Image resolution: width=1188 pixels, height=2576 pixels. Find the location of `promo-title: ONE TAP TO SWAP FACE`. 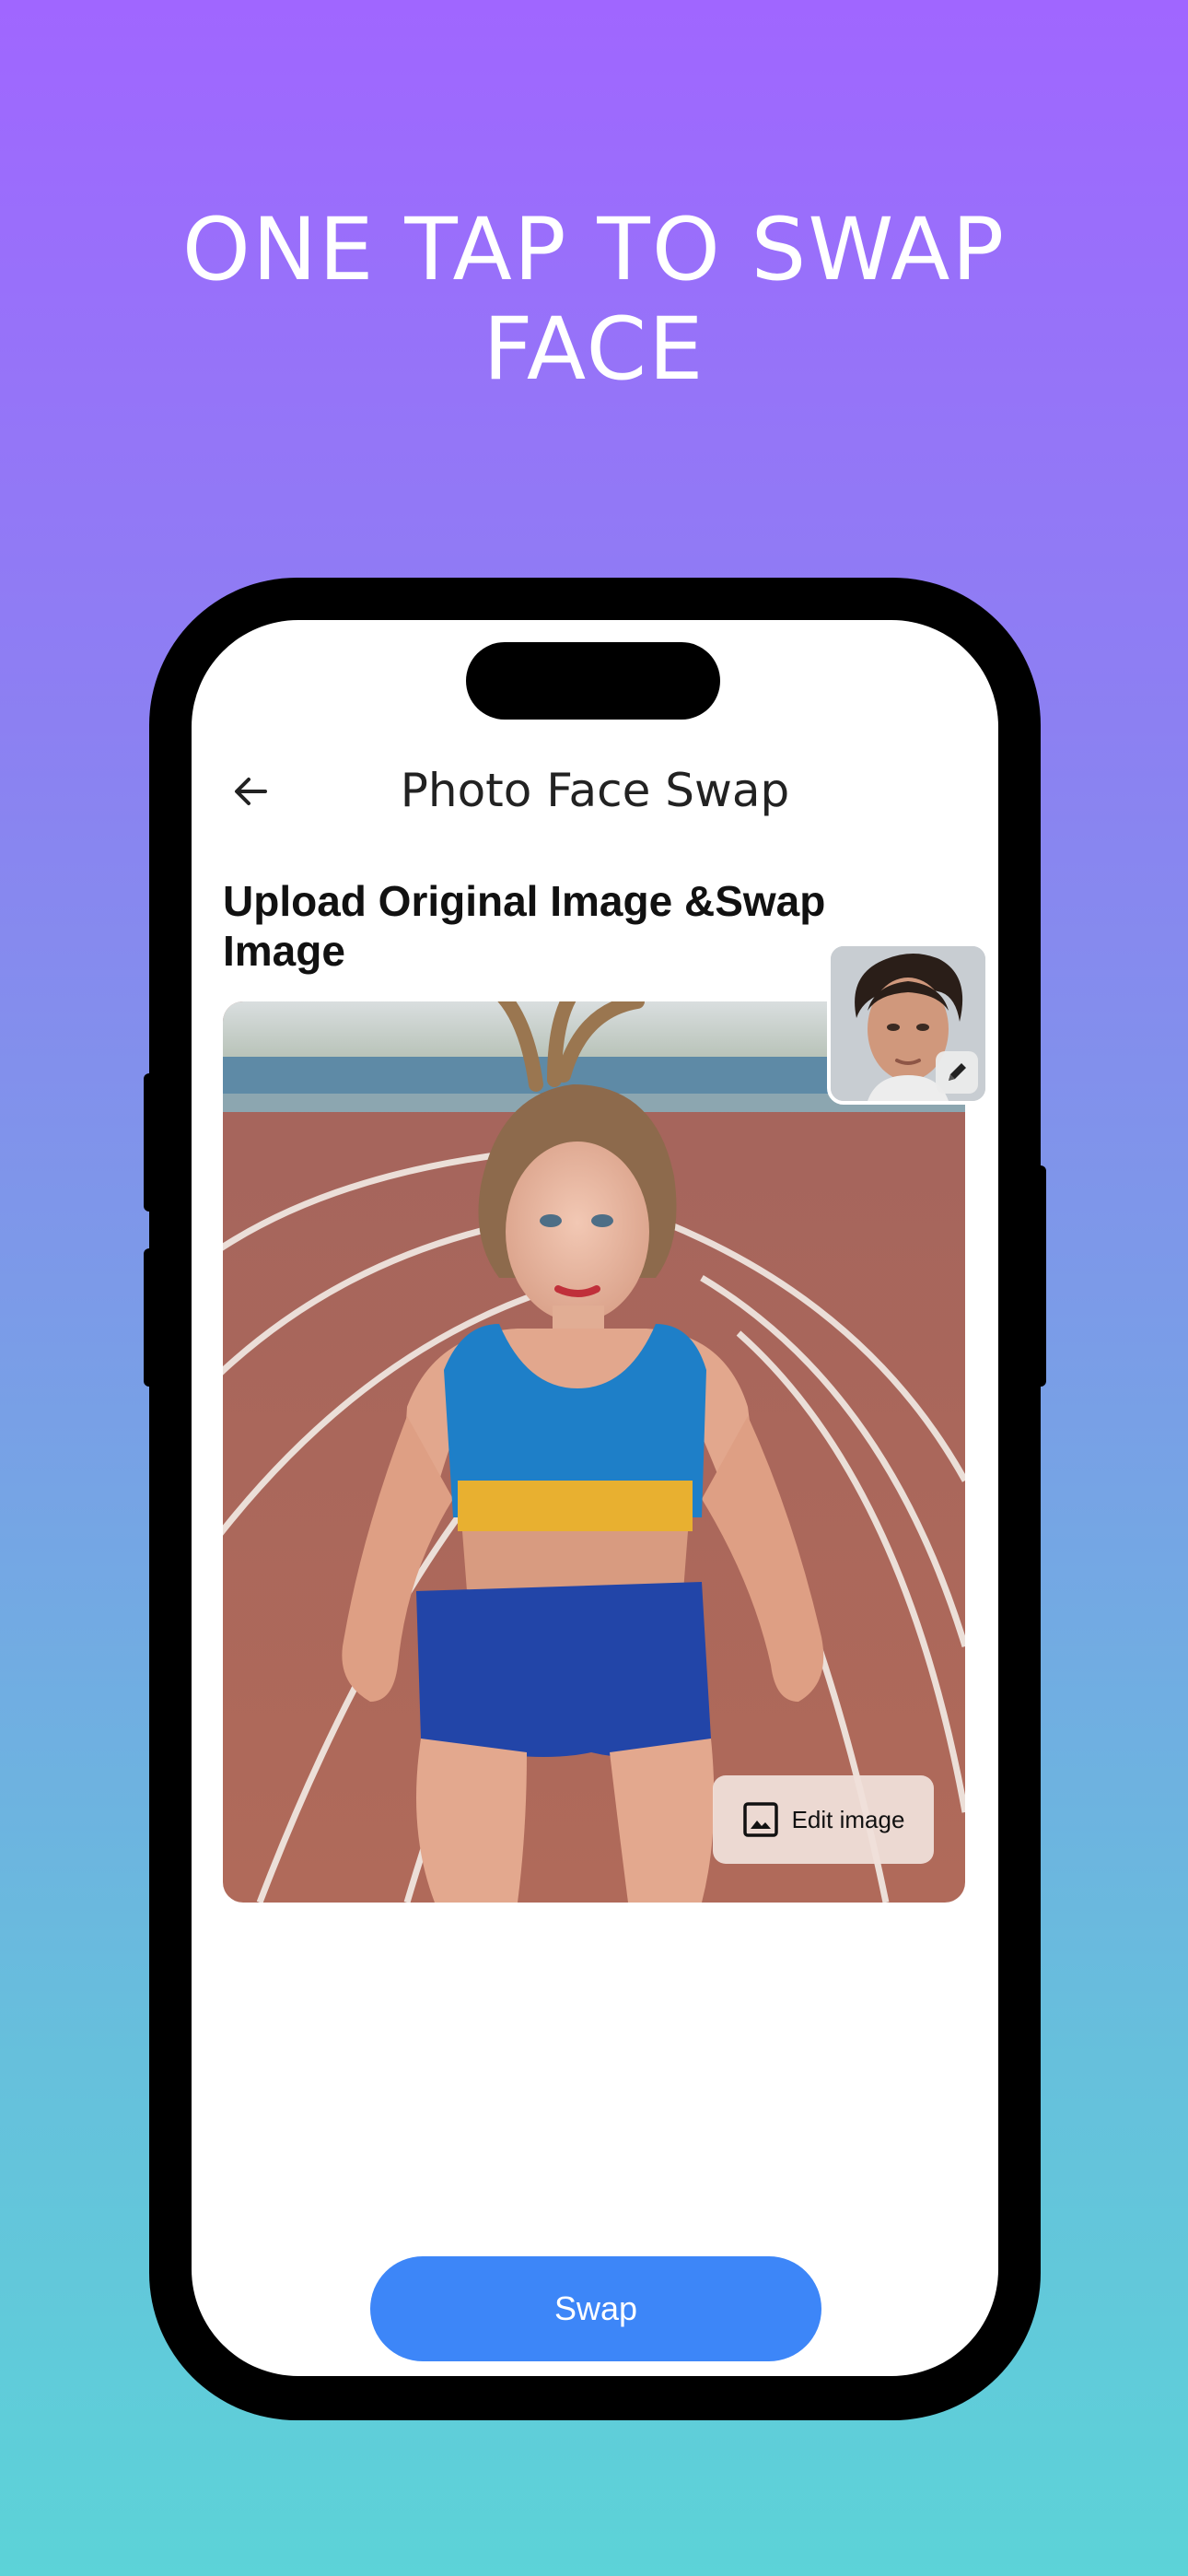

promo-title: ONE TAP TO SWAP FACE is located at coordinates (594, 300).